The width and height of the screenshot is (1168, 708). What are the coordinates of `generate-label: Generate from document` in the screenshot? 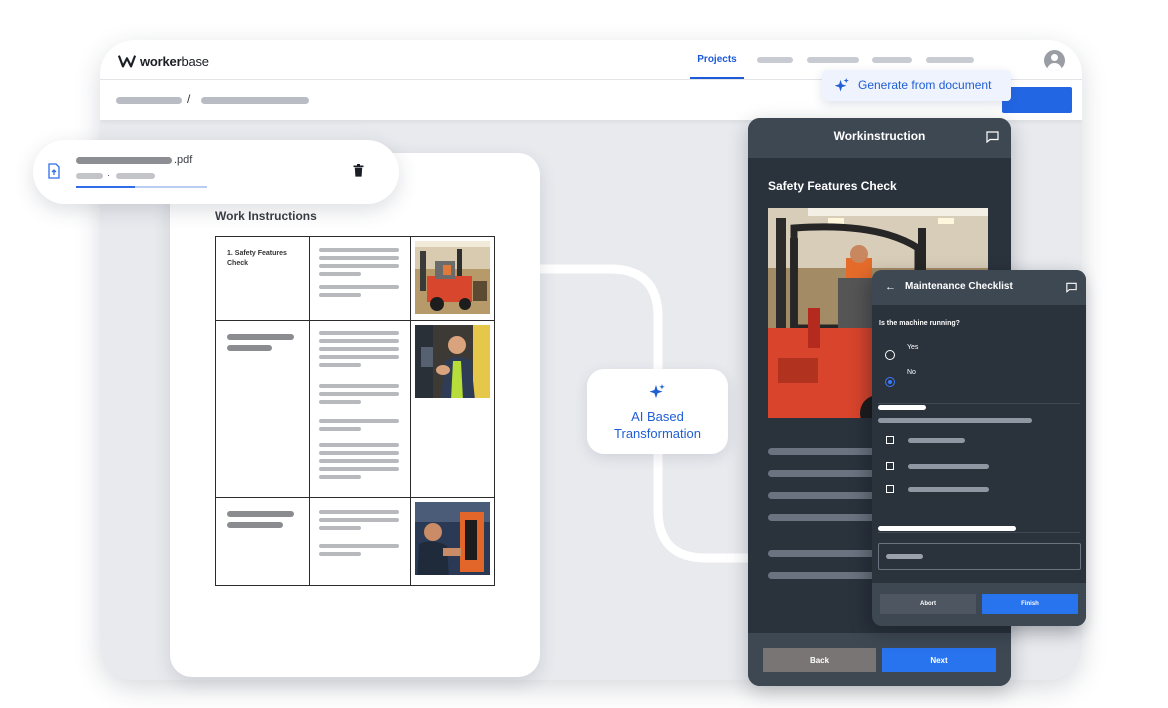 It's located at (925, 85).